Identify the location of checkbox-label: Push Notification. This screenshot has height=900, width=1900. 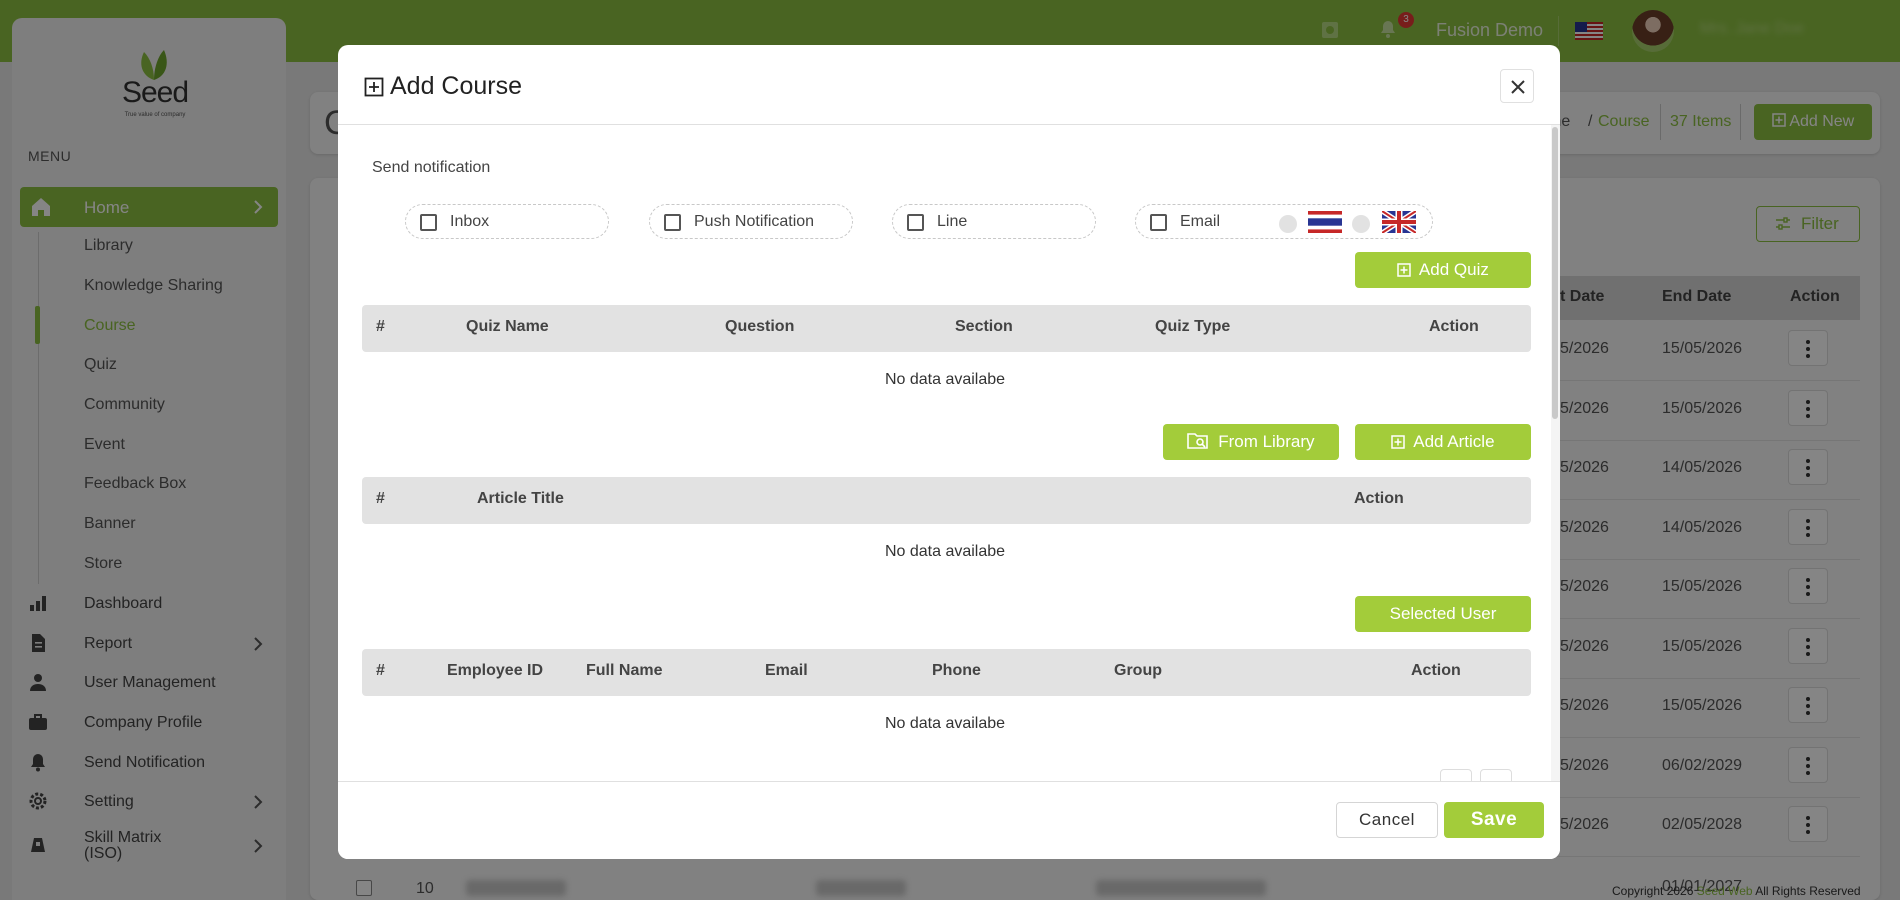
(754, 221).